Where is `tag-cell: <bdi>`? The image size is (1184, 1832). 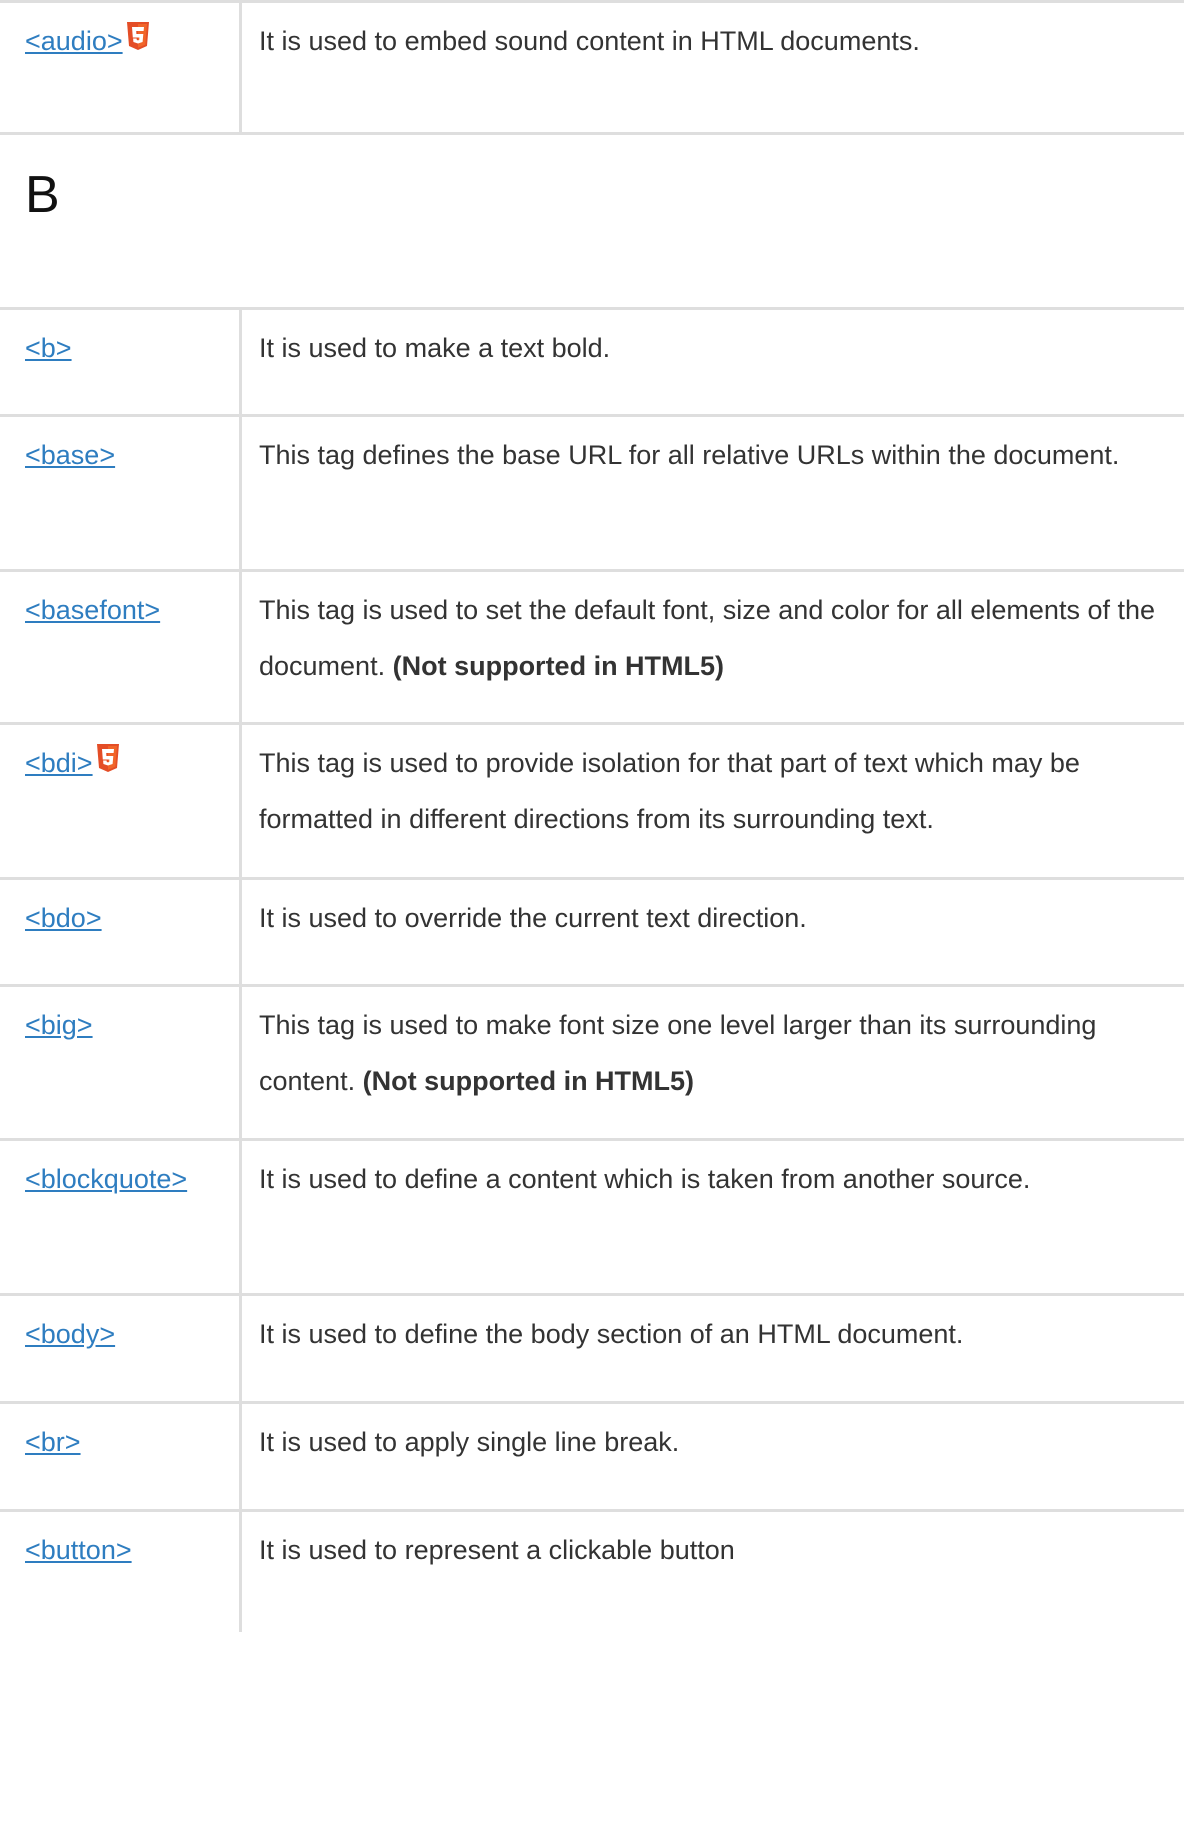
tag-cell: <bdi> is located at coordinates (121, 801).